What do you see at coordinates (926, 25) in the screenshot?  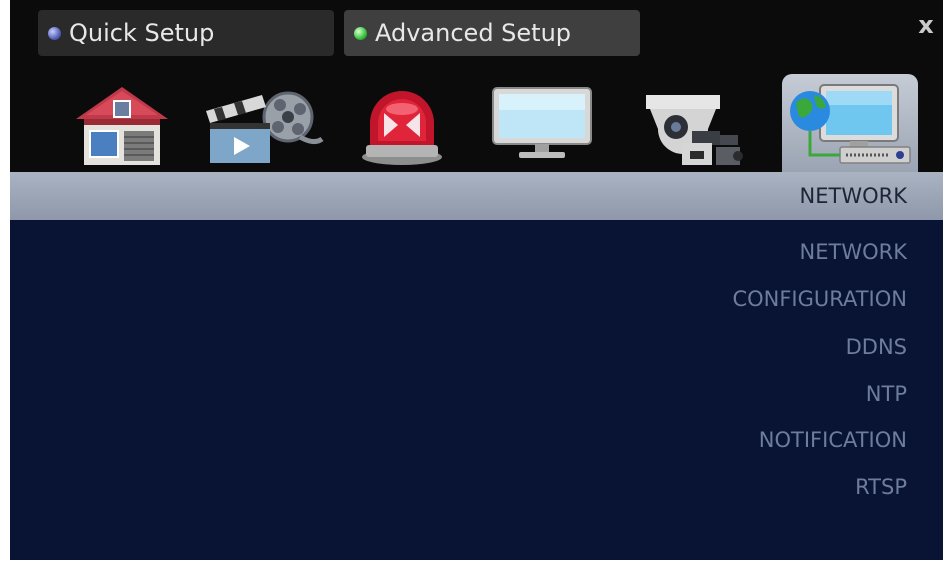 I see `close-icon: x` at bounding box center [926, 25].